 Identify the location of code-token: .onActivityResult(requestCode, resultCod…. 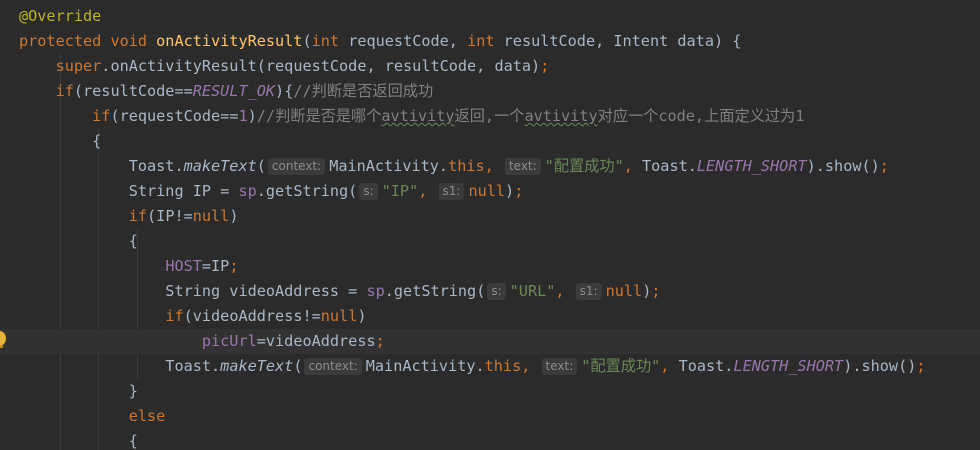
(321, 66).